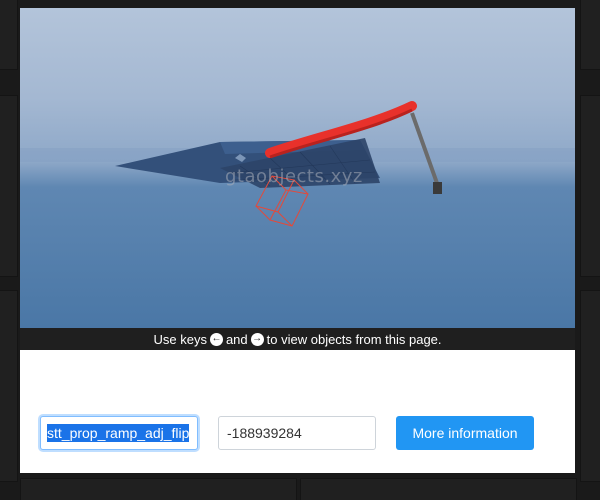 The width and height of the screenshot is (600, 500). What do you see at coordinates (236, 339) in the screenshot?
I see `hint-middle: and` at bounding box center [236, 339].